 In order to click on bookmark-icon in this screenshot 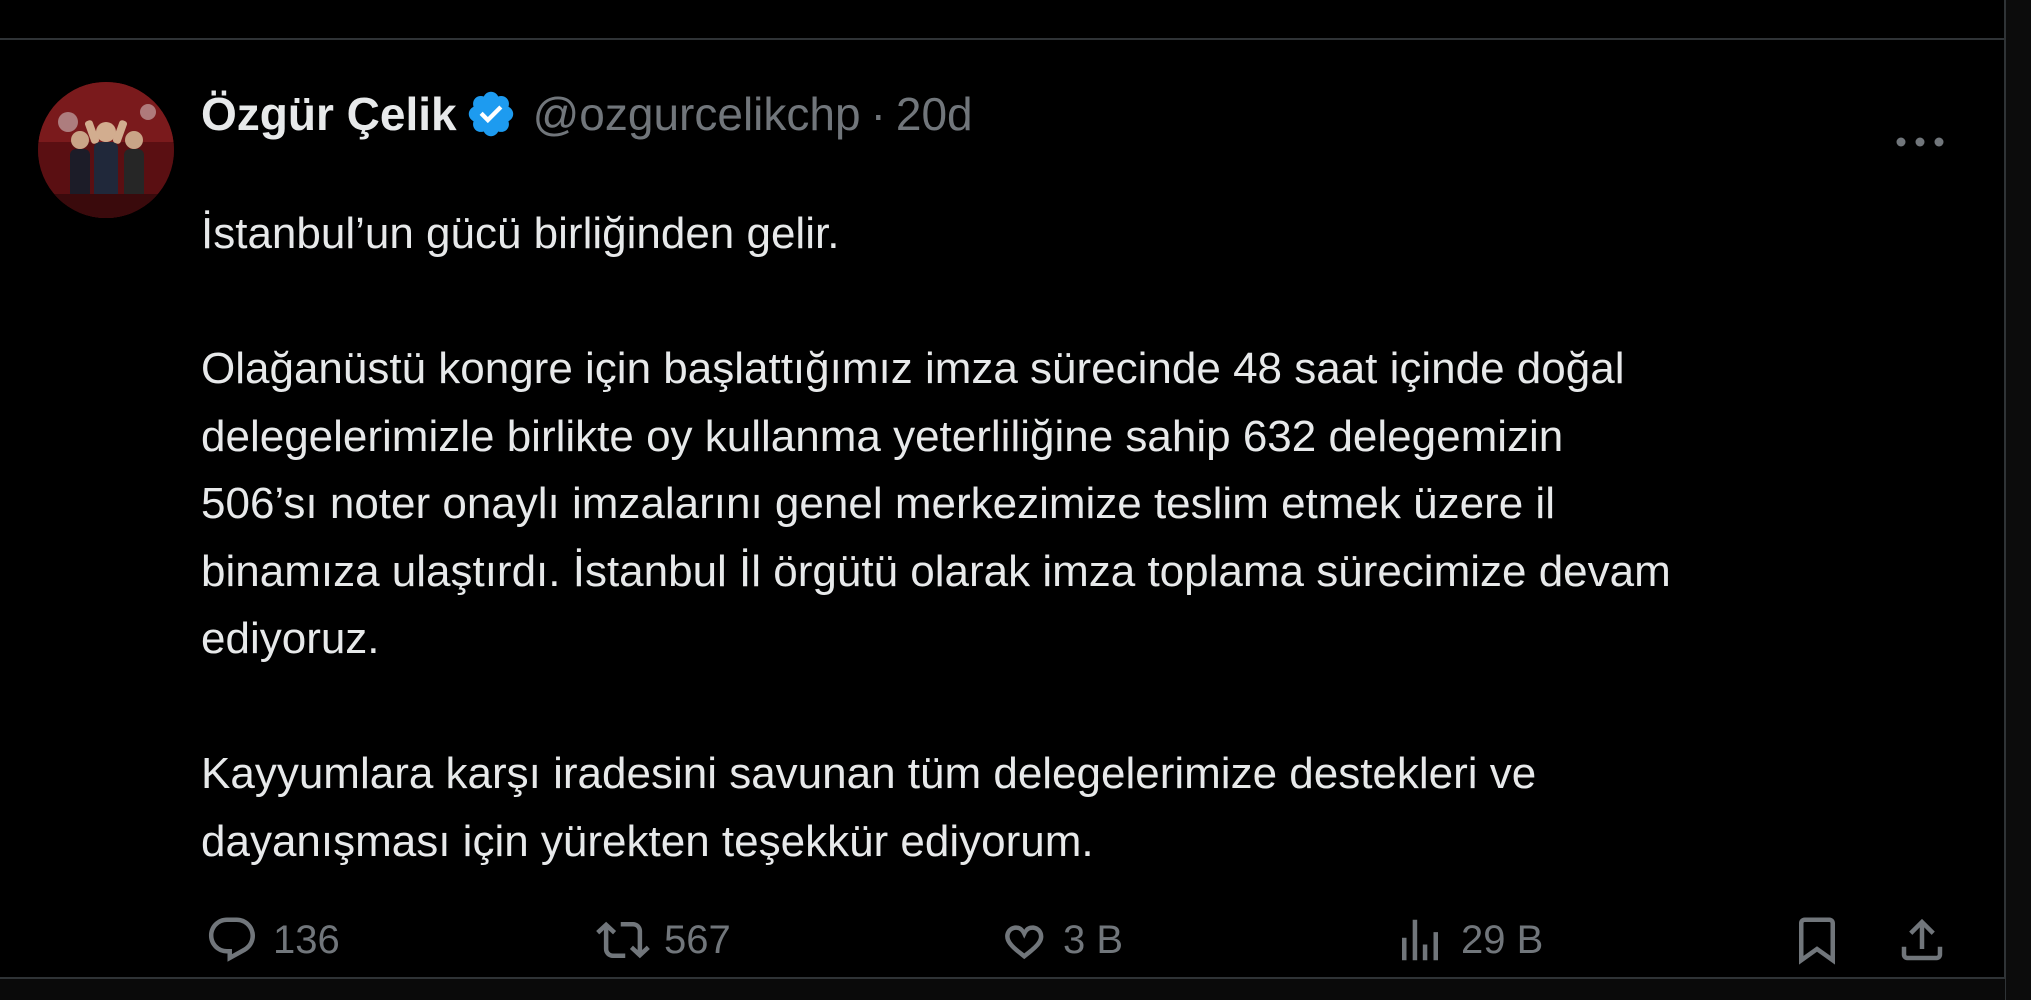, I will do `click(1817, 940)`.